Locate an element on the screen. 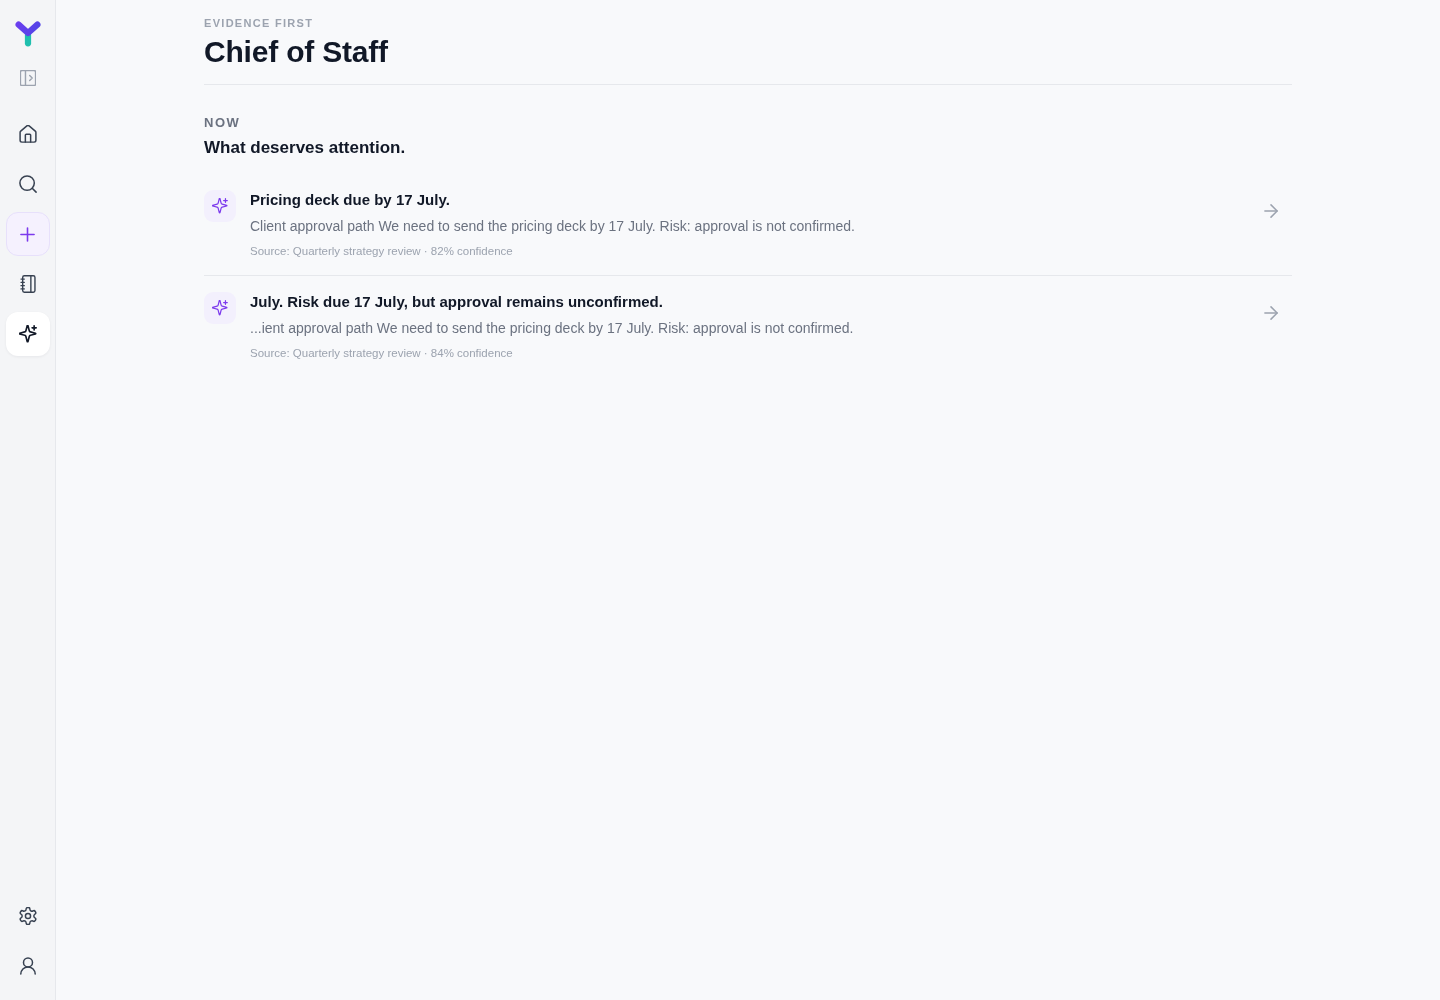 The image size is (1440, 1000). settings-icon is located at coordinates (27, 916).